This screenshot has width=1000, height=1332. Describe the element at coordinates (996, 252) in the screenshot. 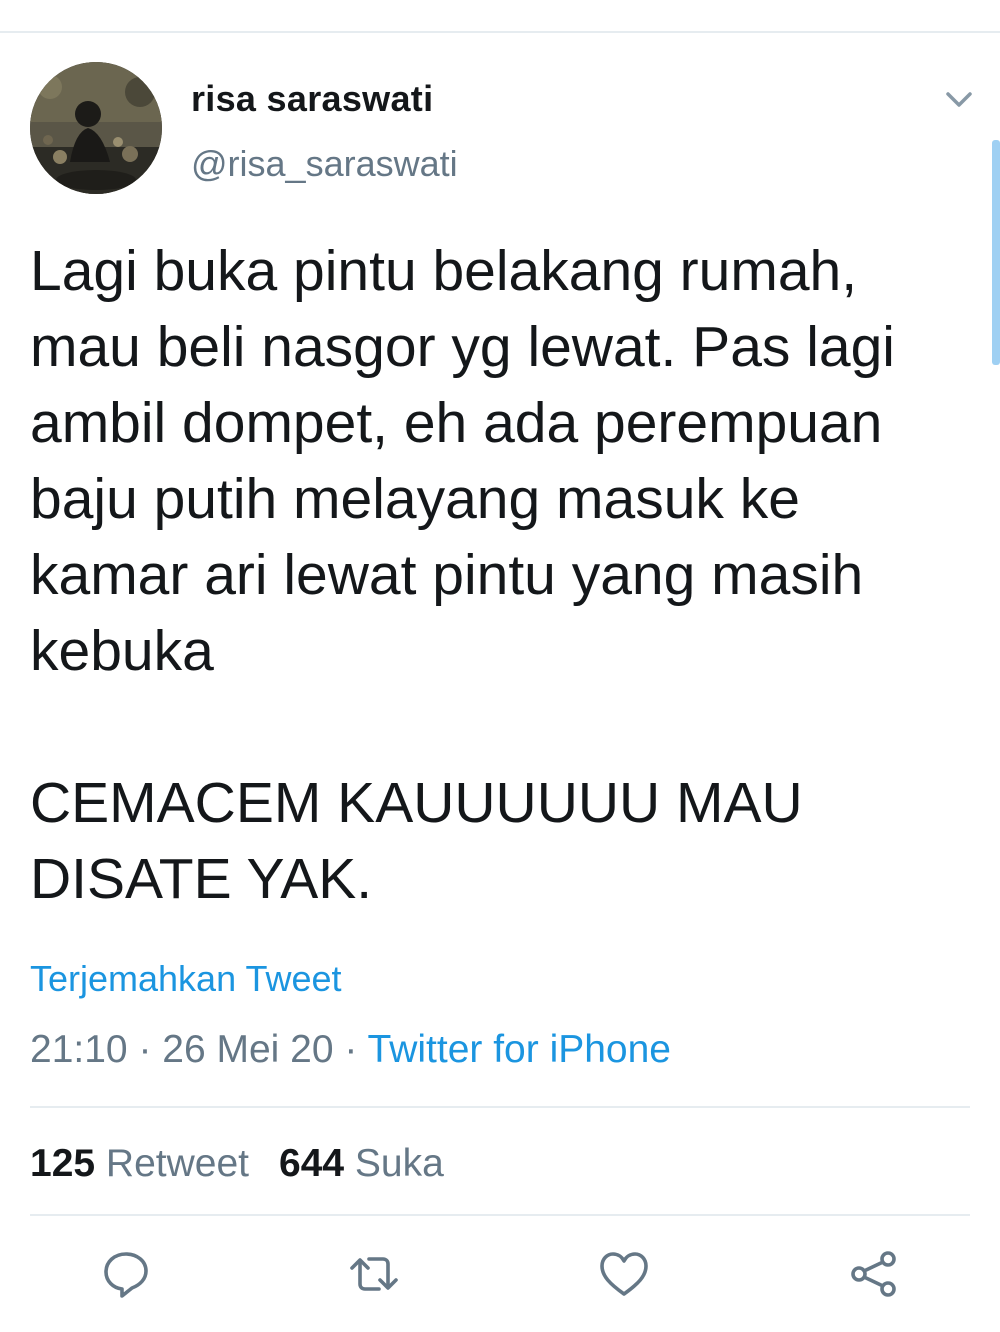

I see `scrollbar` at that location.